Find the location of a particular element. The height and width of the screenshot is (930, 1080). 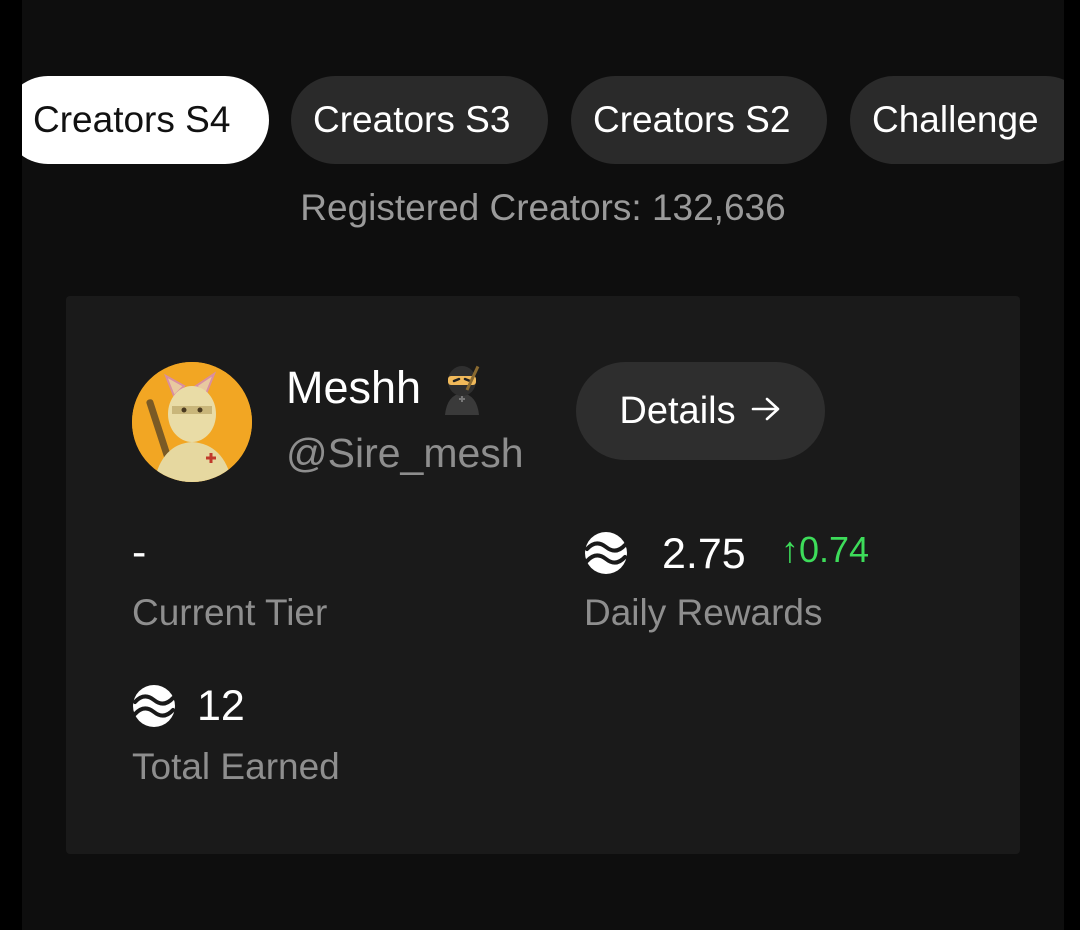

total-earned-label: Total Earned is located at coordinates (236, 766).